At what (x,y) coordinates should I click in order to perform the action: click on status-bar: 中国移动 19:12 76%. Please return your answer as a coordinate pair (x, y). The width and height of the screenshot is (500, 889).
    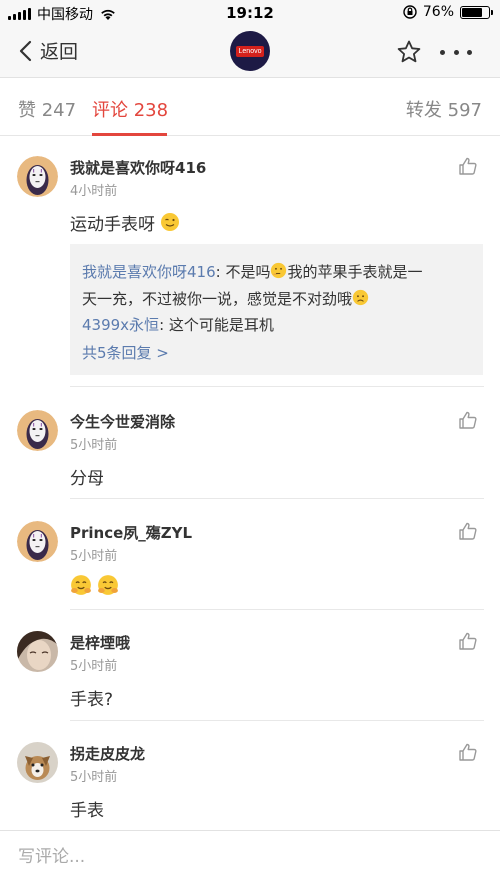
    Looking at the image, I should click on (250, 13).